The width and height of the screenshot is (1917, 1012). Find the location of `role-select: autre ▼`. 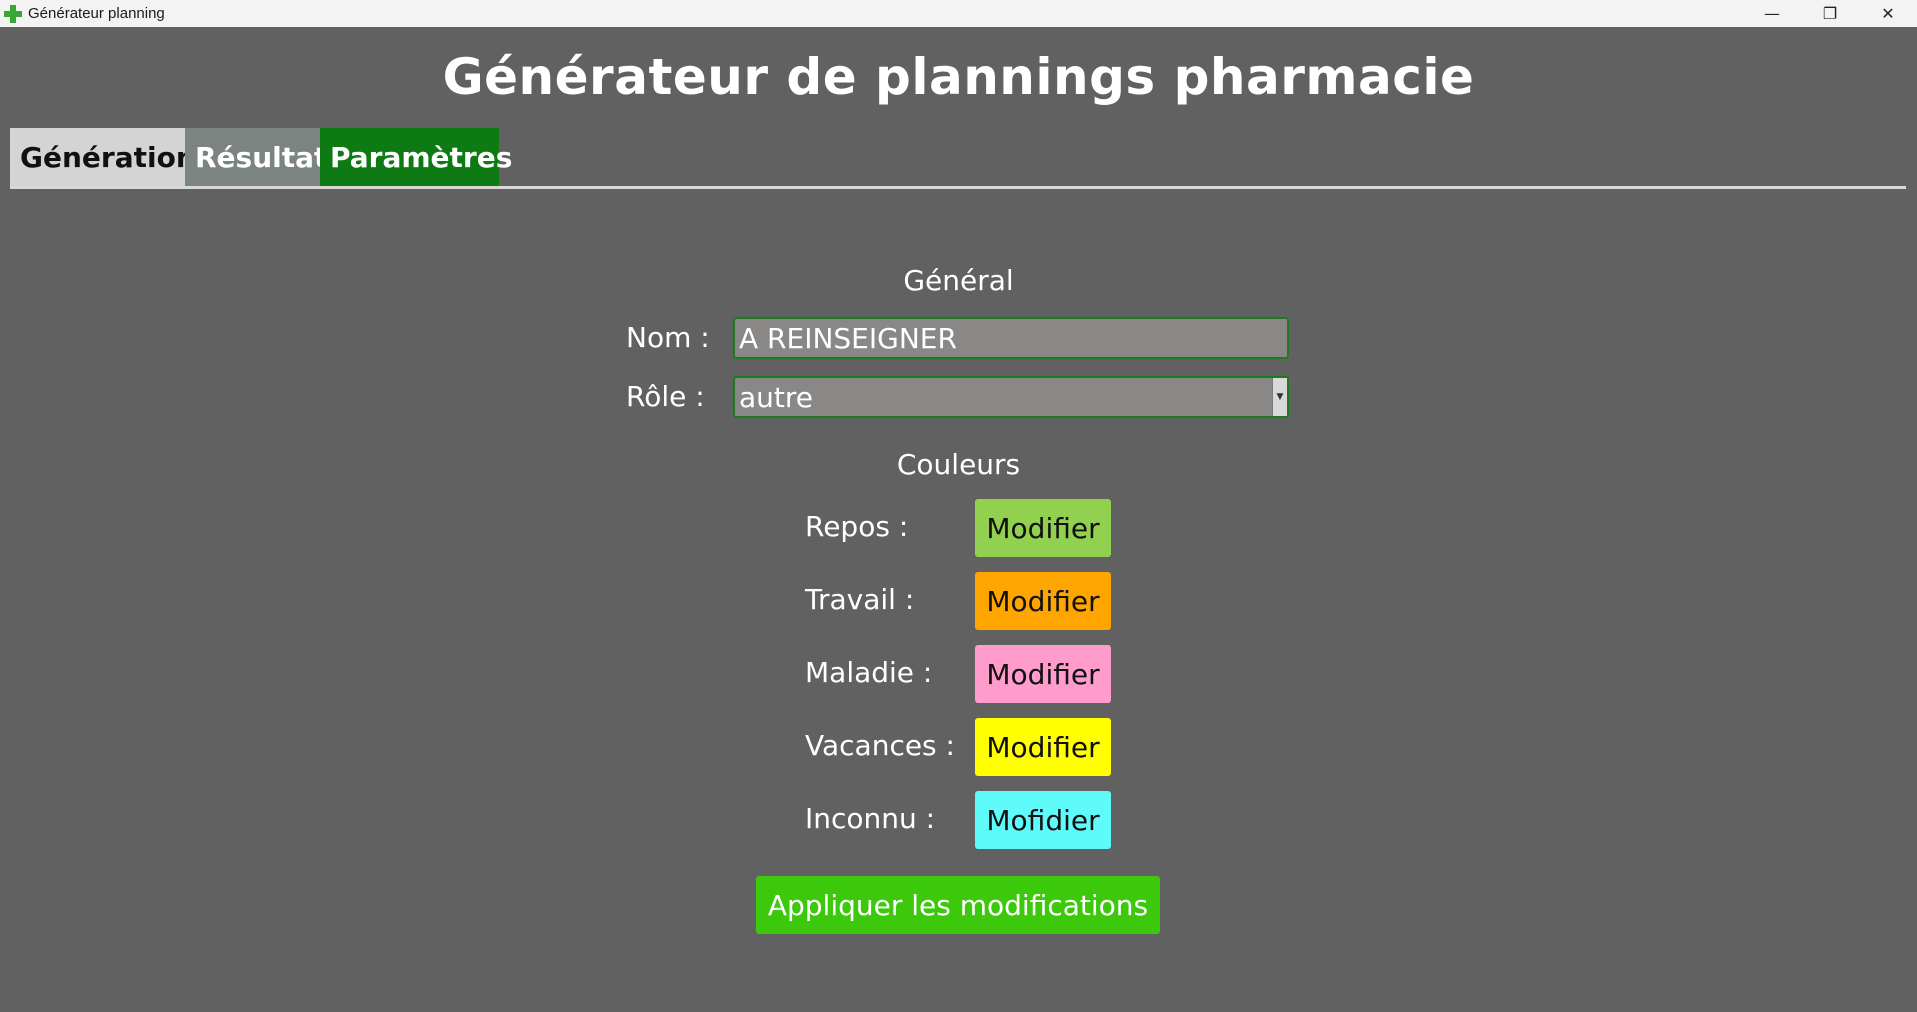

role-select: autre ▼ is located at coordinates (1011, 397).